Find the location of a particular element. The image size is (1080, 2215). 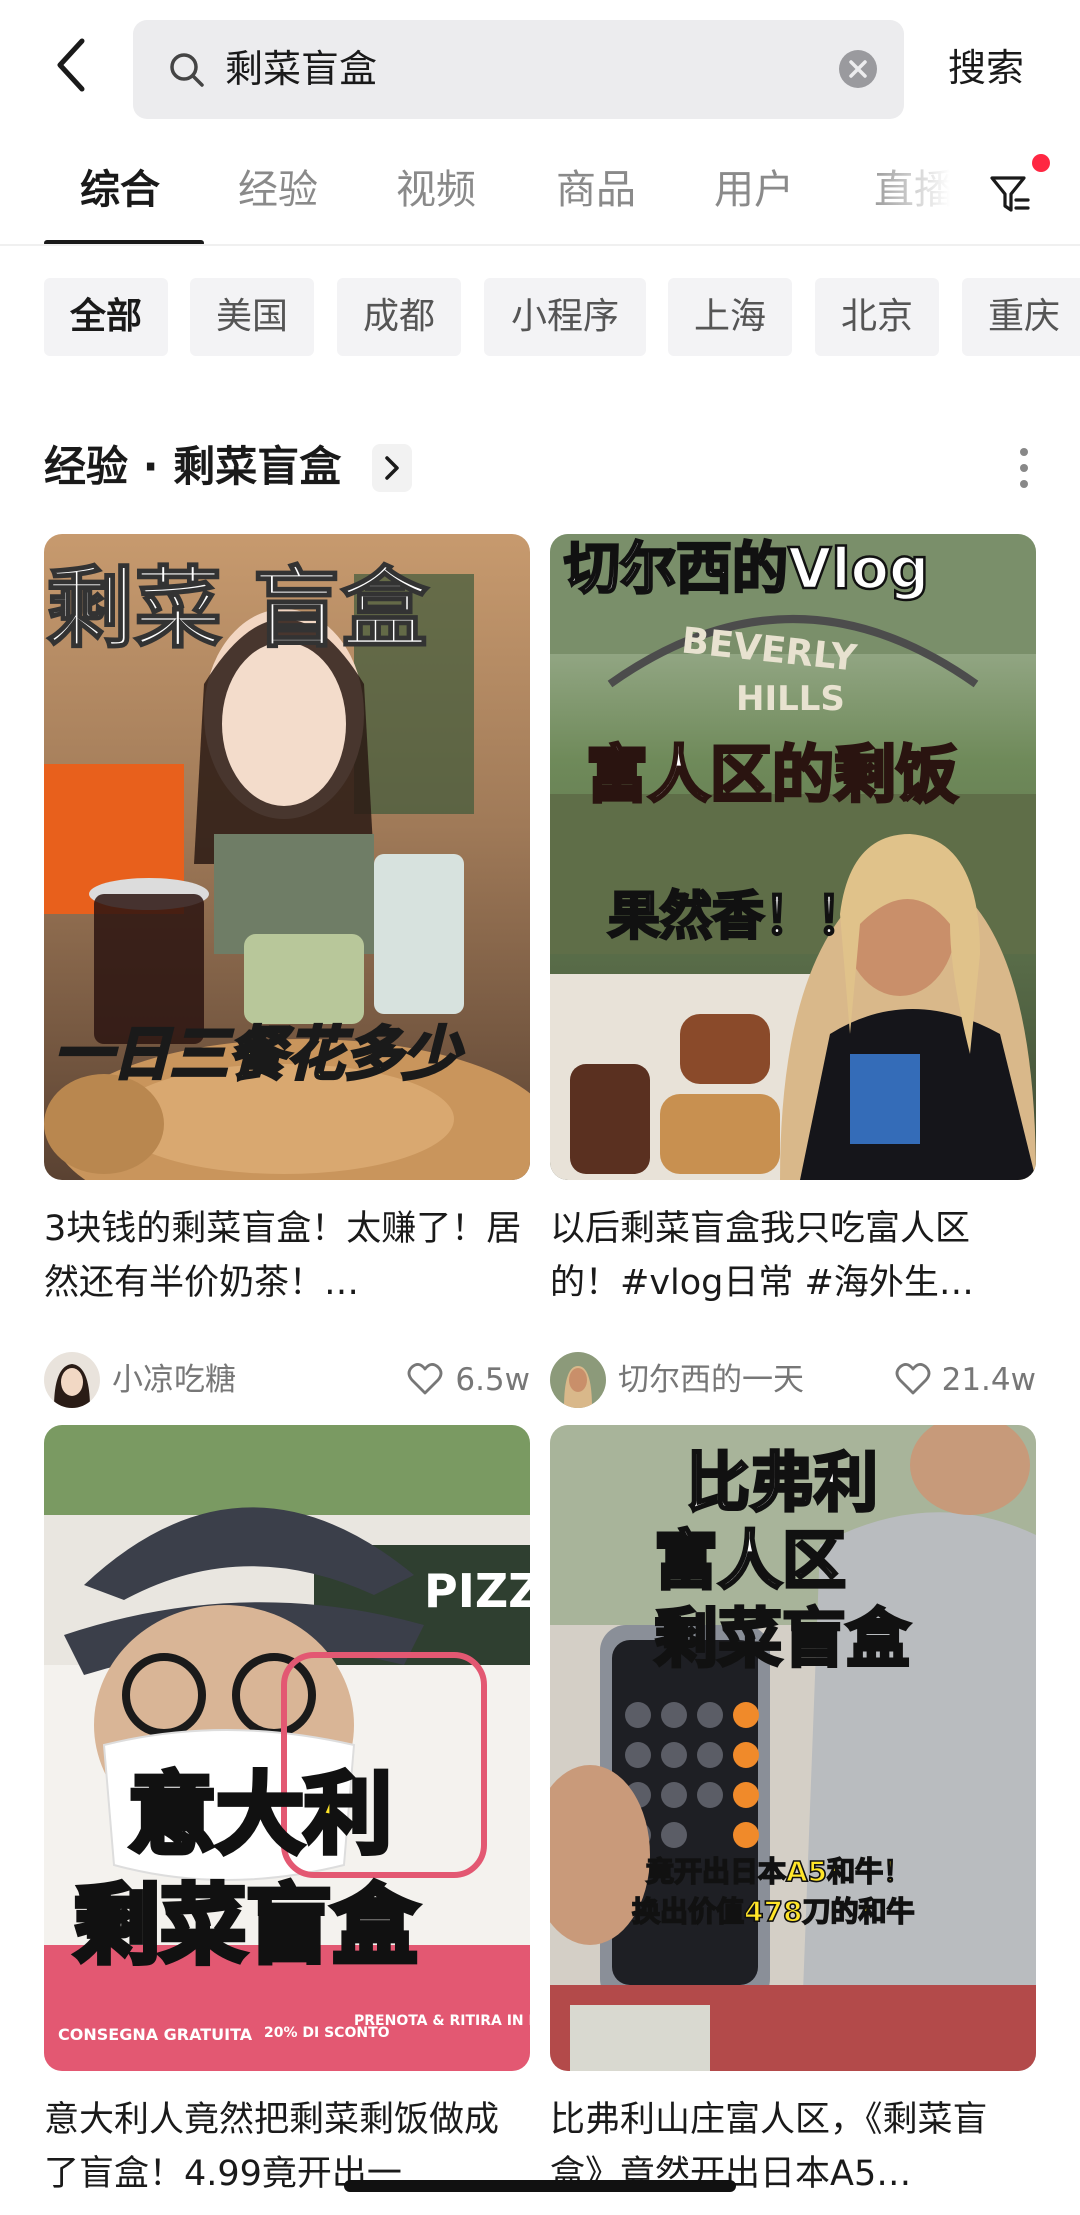

more-vertical-icon is located at coordinates (1024, 468).